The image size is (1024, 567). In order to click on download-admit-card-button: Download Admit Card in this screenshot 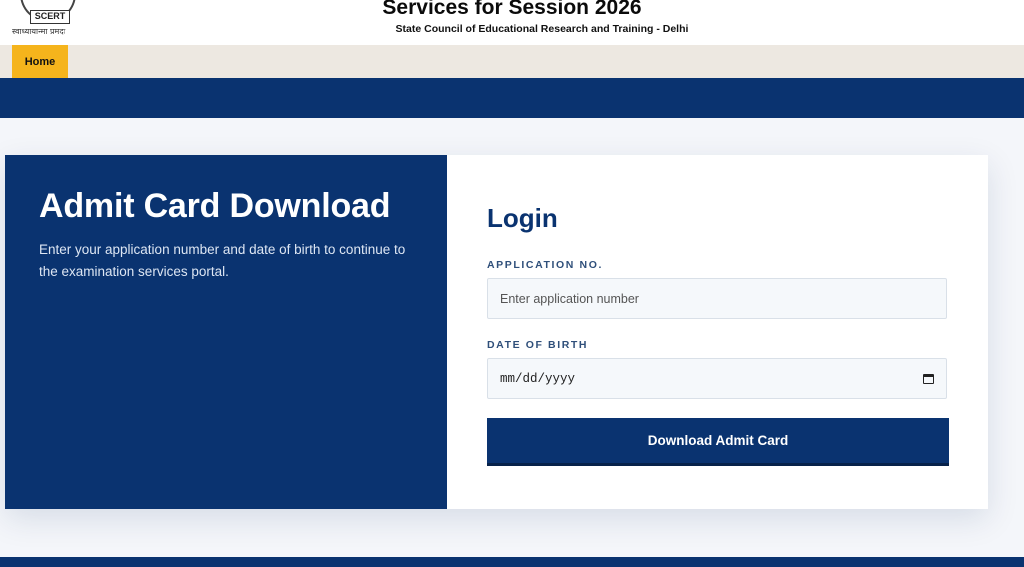, I will do `click(718, 442)`.